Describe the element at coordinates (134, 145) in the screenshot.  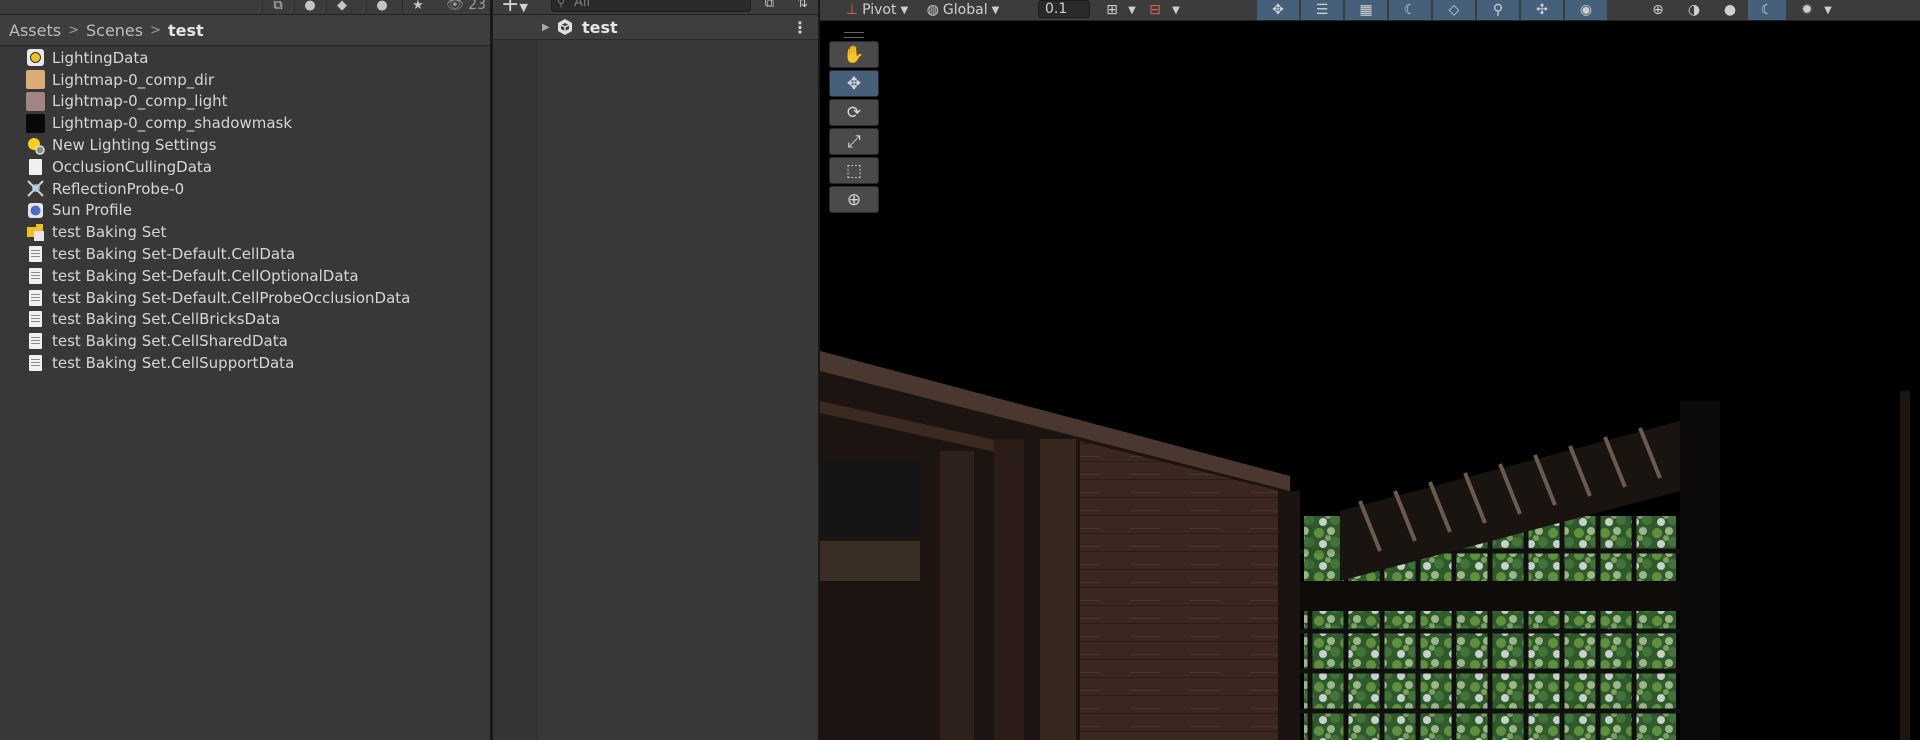
I see `file-name: New Lighting Settings` at that location.